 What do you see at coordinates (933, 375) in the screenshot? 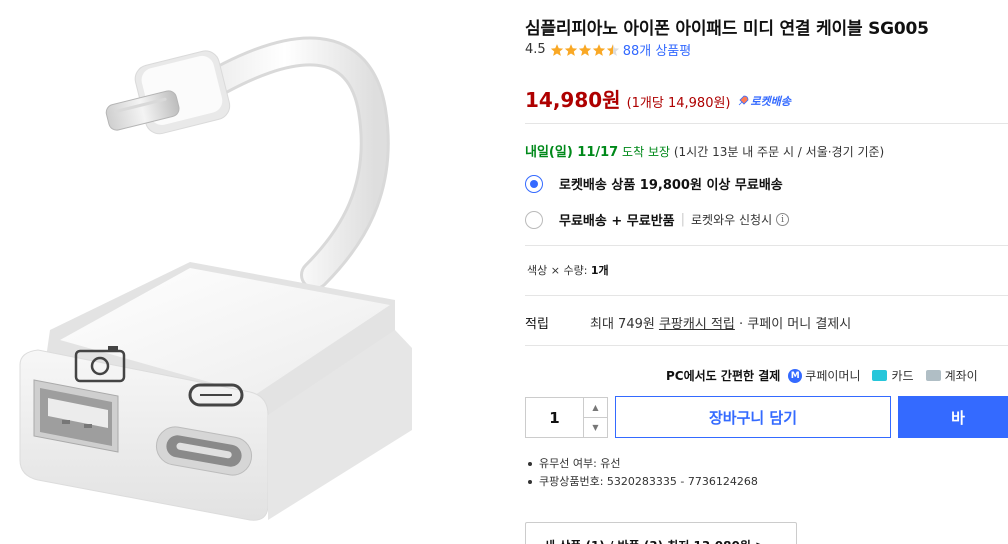
I see `bank-transfer-icon` at bounding box center [933, 375].